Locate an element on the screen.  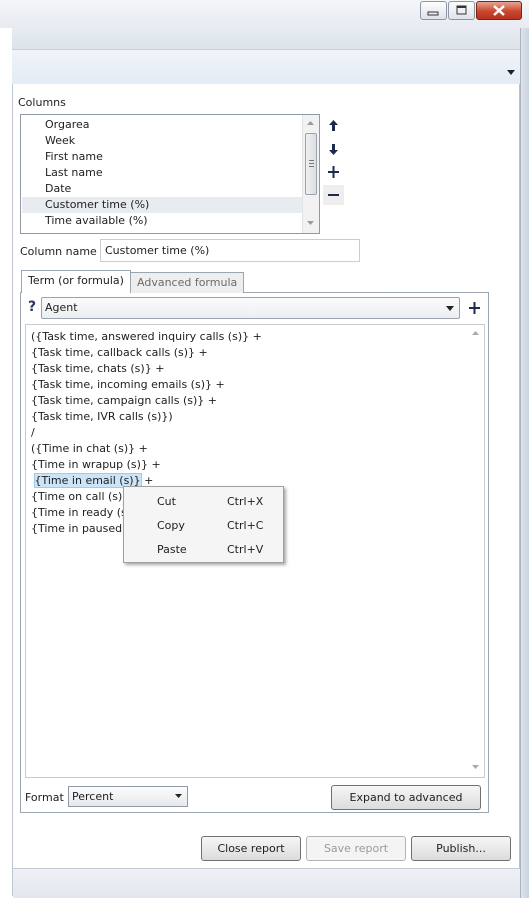
term-combo-value: Agent is located at coordinates (61, 307).